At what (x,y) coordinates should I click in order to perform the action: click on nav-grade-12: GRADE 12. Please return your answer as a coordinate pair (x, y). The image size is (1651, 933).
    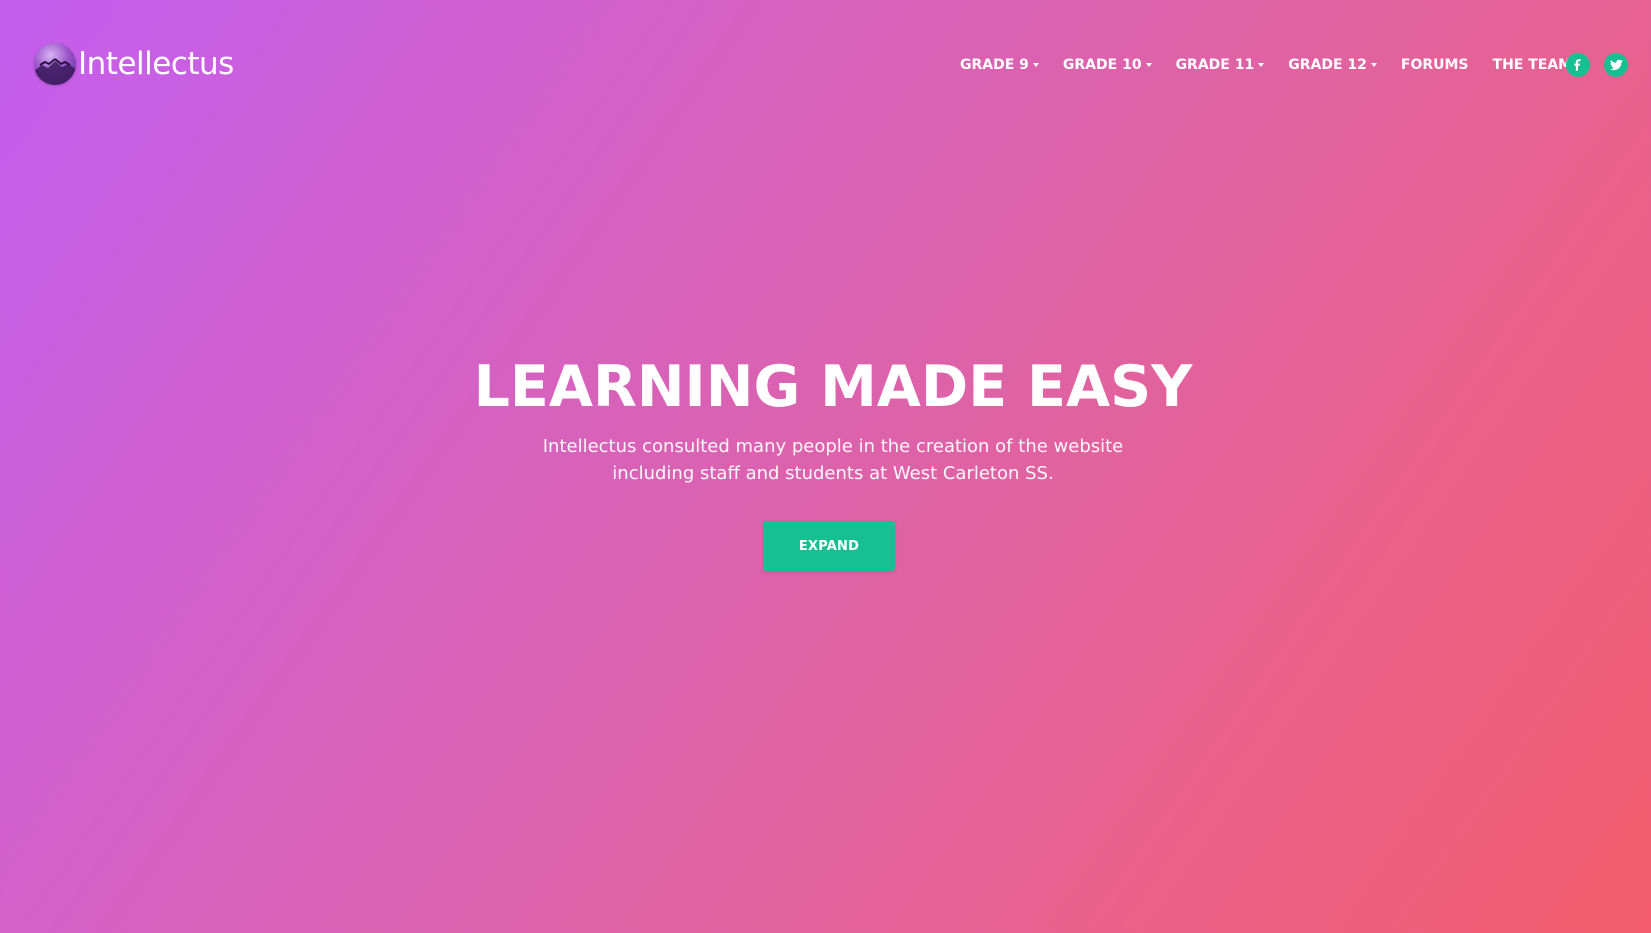
    Looking at the image, I should click on (1332, 65).